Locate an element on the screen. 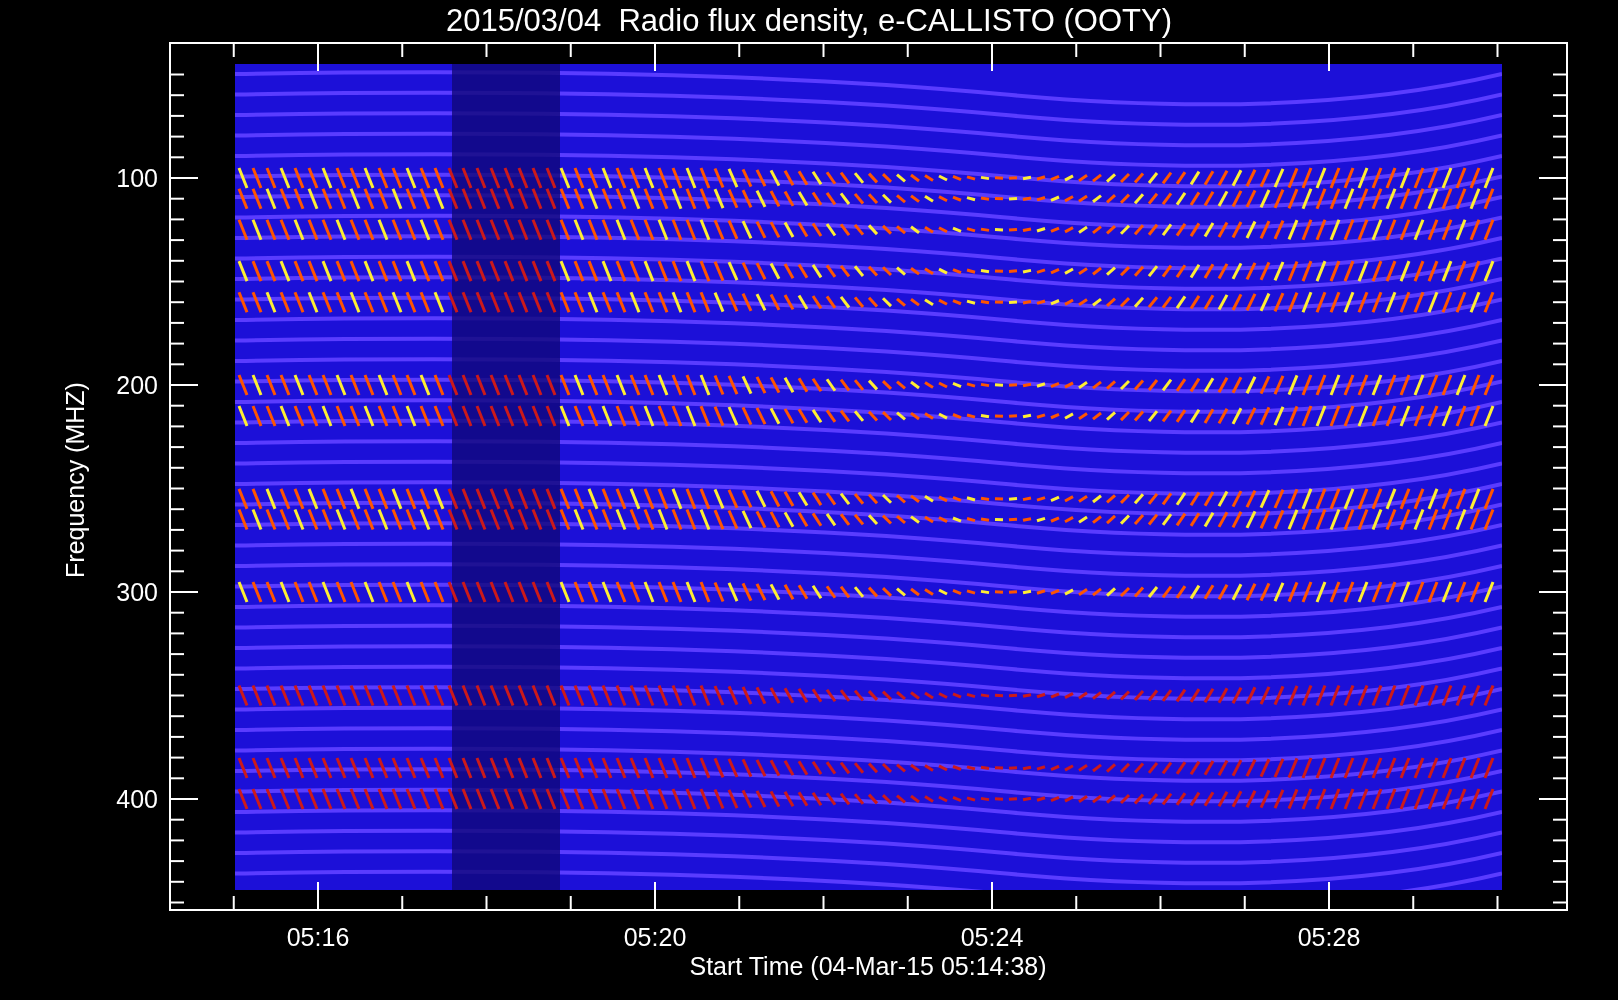 The height and width of the screenshot is (1000, 1618). y-tick-label: 300 is located at coordinates (137, 592).